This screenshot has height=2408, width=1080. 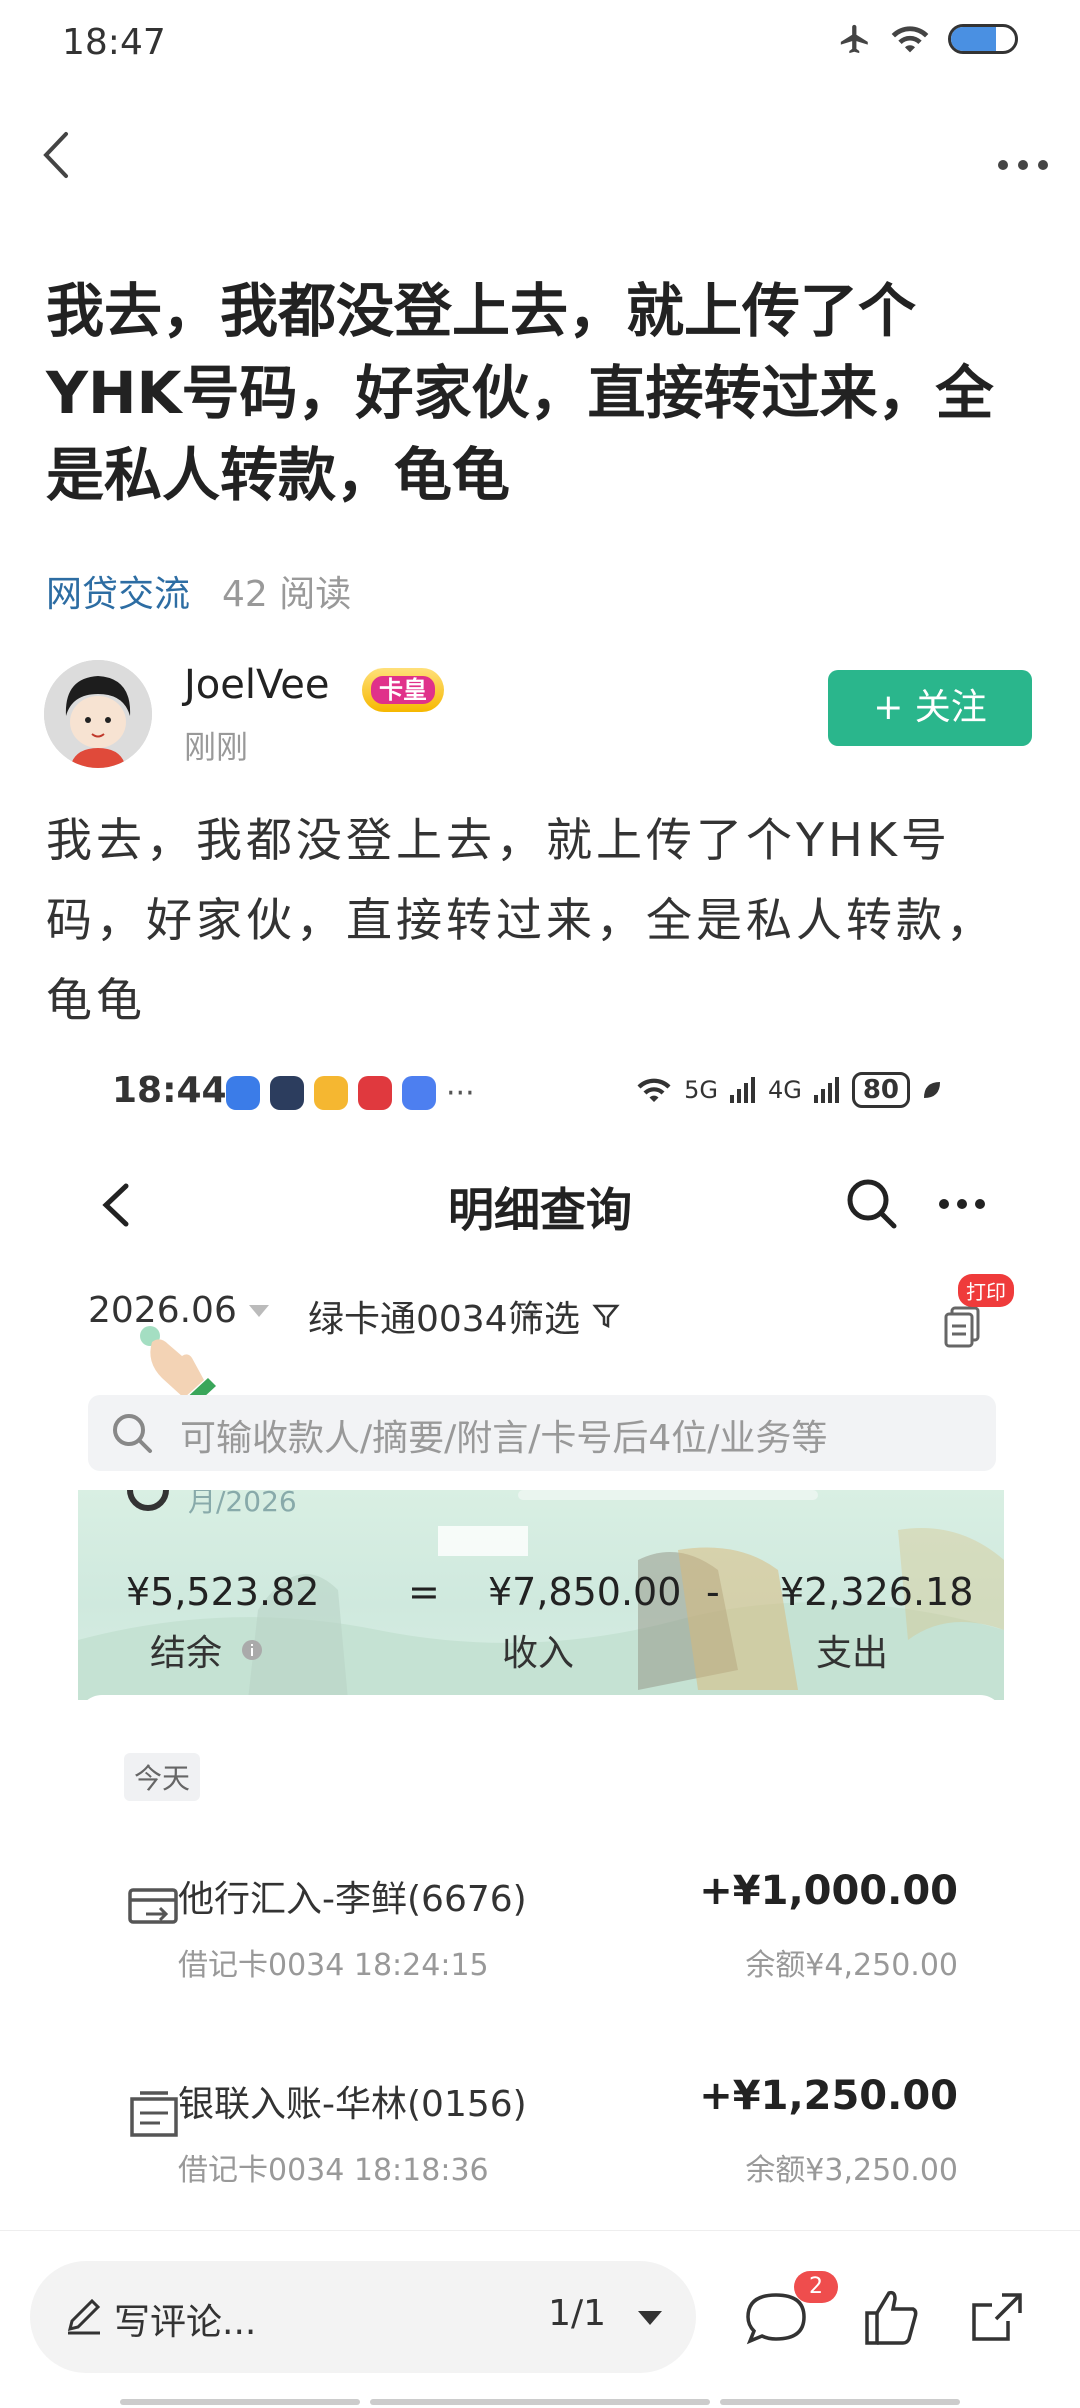 What do you see at coordinates (891, 2317) in the screenshot?
I see `like-icon` at bounding box center [891, 2317].